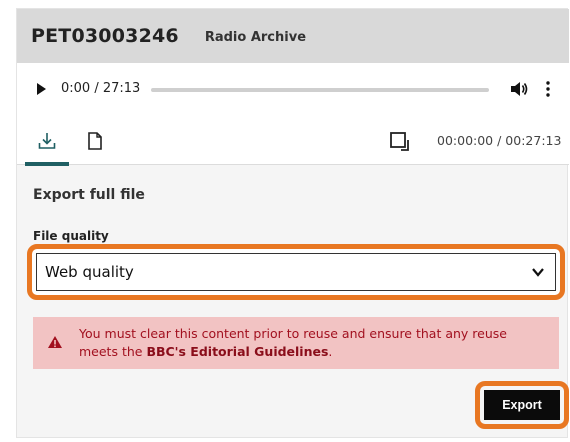 This screenshot has height=442, width=570. I want to click on file-quality-value: Web quality, so click(89, 272).